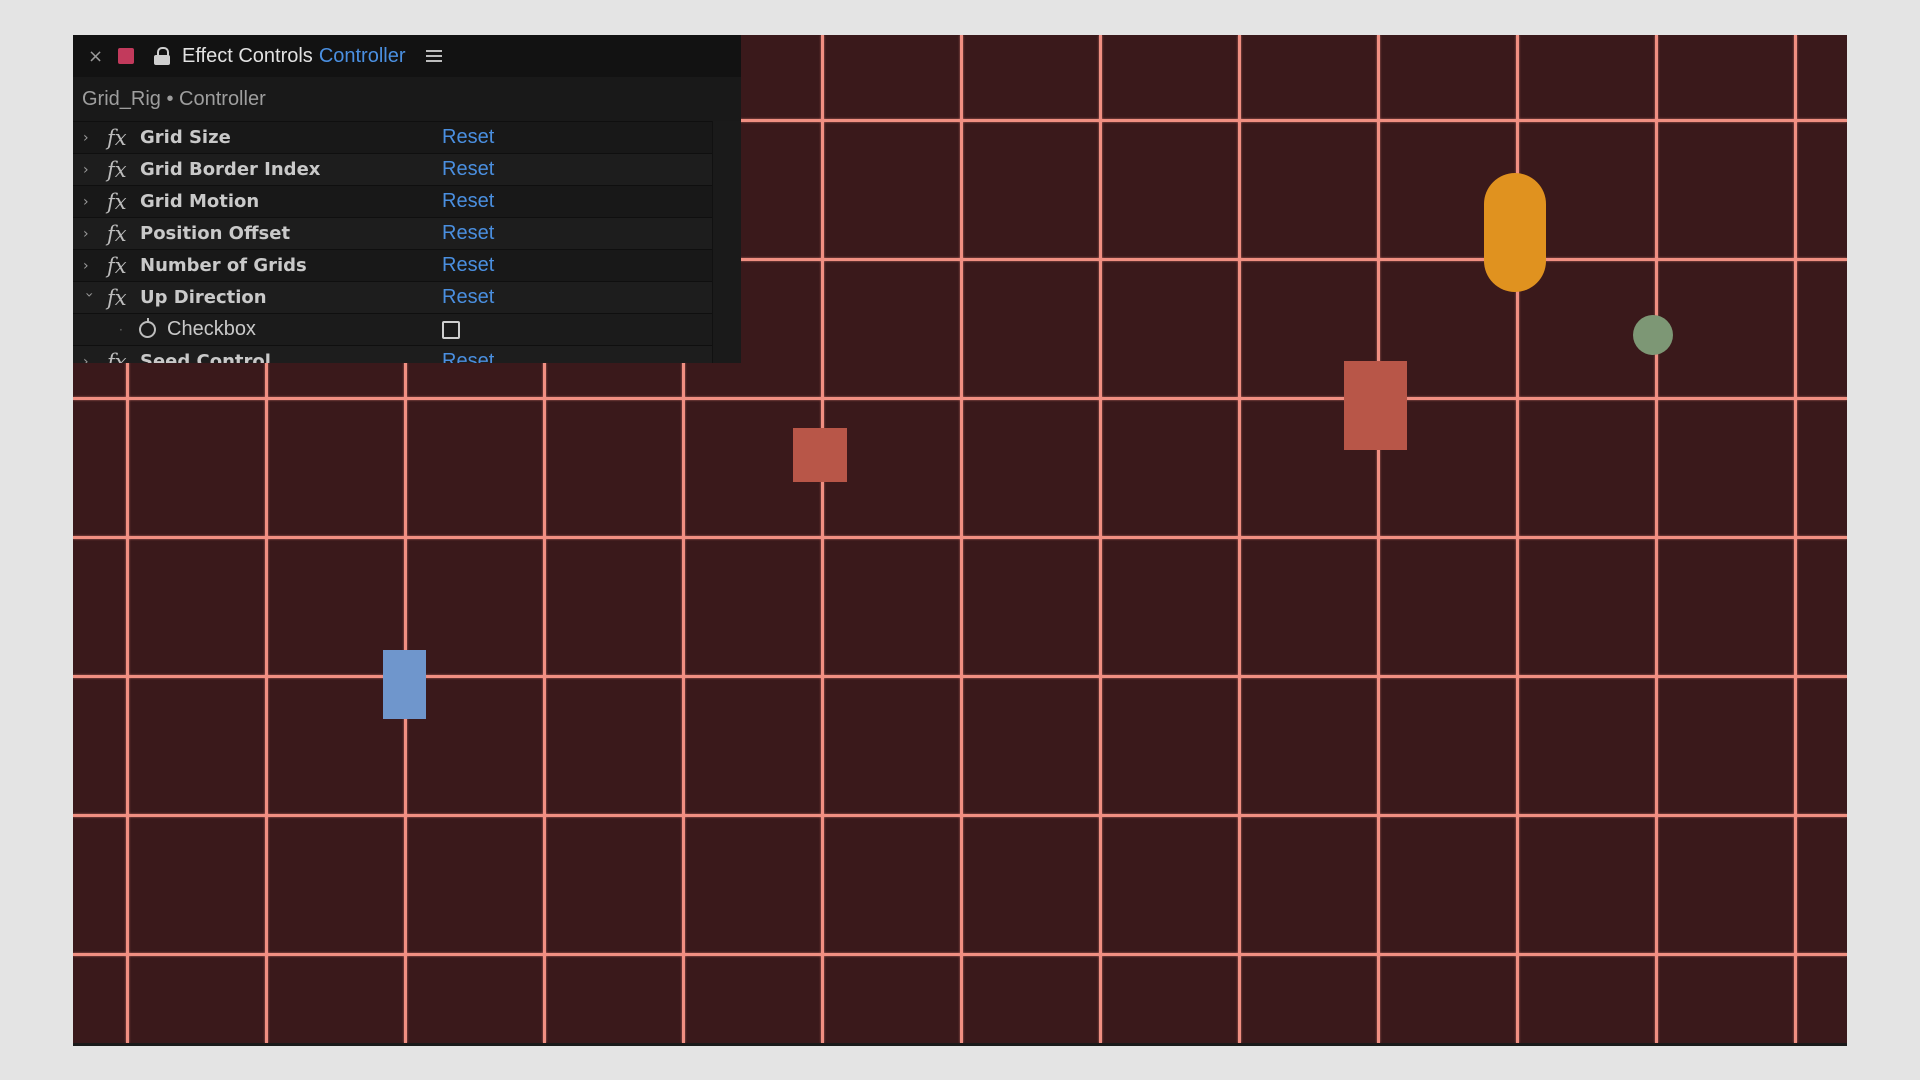 The height and width of the screenshot is (1080, 1920). I want to click on effect-row: › fx Seed Control Reset, so click(407, 354).